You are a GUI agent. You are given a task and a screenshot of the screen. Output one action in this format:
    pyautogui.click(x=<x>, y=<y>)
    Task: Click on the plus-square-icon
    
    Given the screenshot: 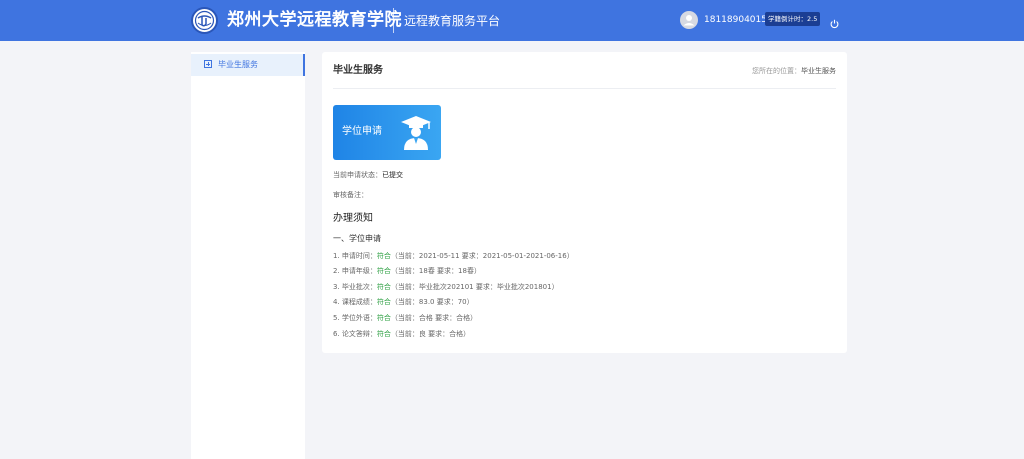 What is the action you would take?
    pyautogui.click(x=208, y=64)
    